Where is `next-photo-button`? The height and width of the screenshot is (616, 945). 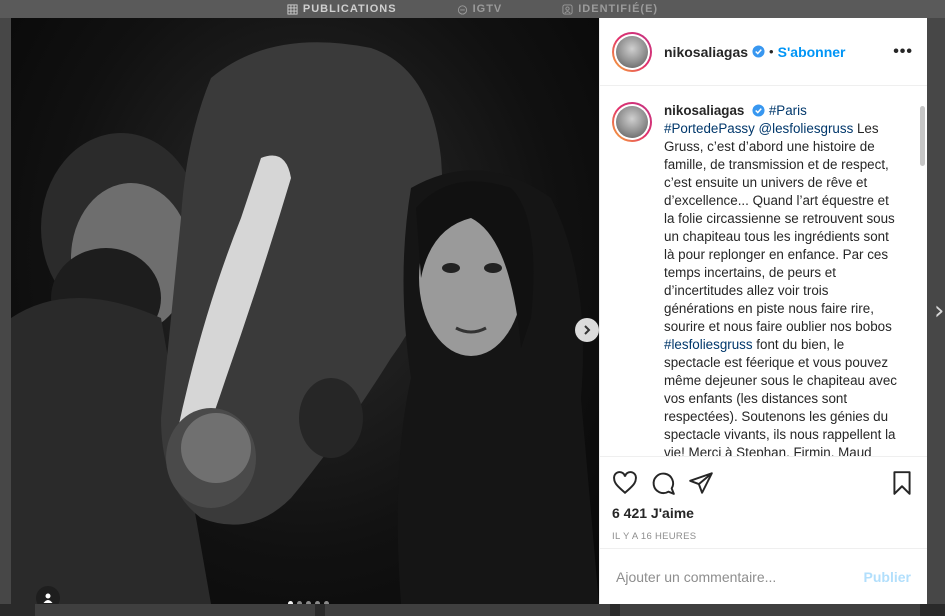 next-photo-button is located at coordinates (587, 330).